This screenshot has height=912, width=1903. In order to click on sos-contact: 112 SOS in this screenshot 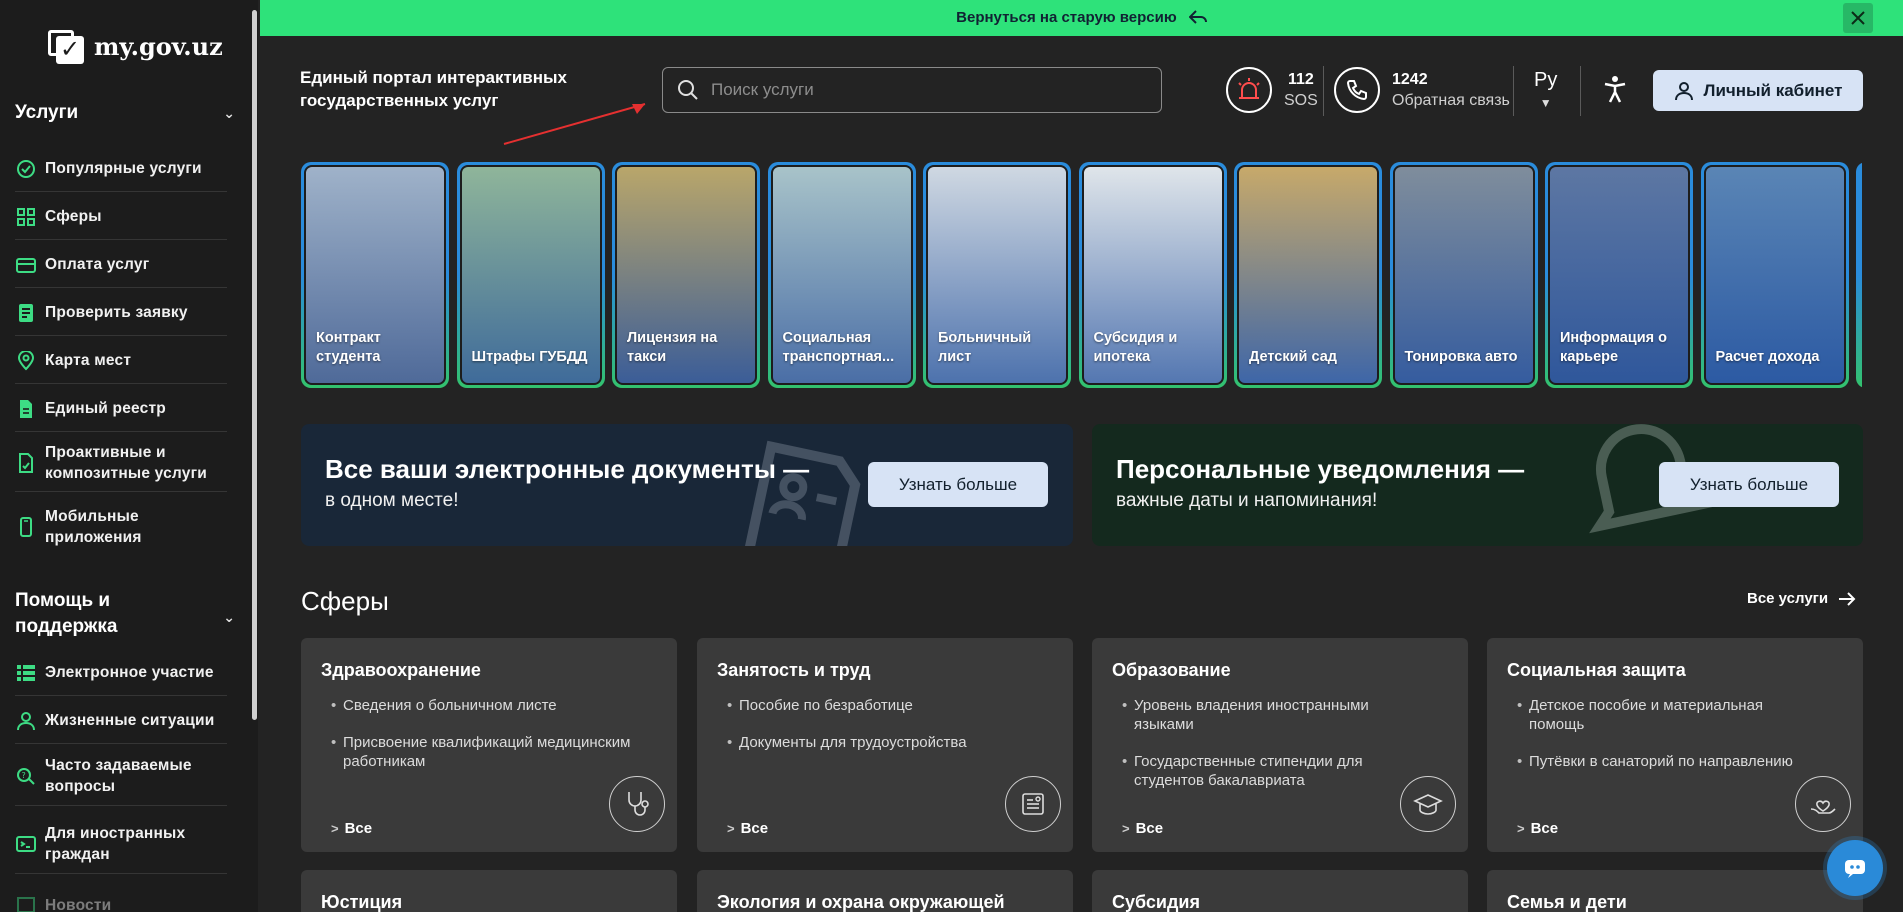, I will do `click(1272, 90)`.